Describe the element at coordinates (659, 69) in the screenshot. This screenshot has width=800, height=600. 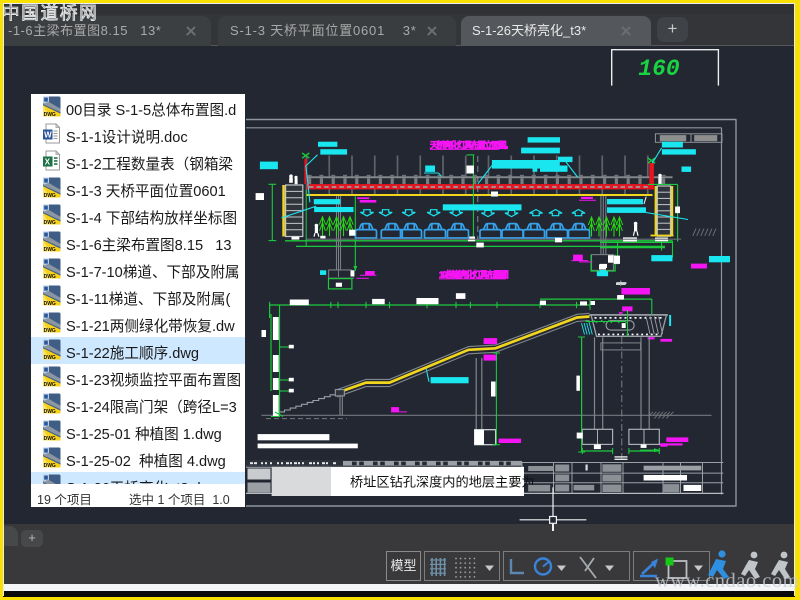
I see `svg-text: 160` at that location.